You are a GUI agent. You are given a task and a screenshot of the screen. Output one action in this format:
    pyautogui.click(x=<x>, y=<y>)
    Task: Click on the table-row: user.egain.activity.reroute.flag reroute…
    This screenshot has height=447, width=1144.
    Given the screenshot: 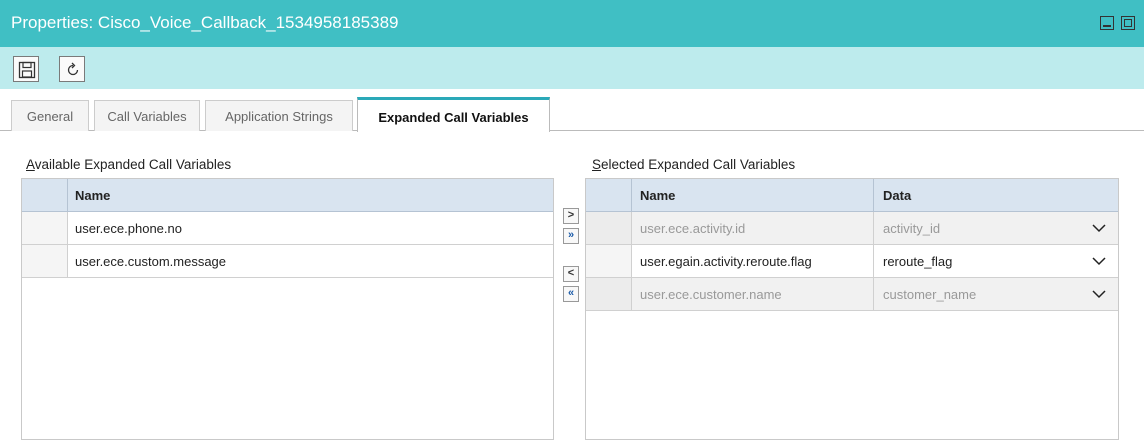 What is the action you would take?
    pyautogui.click(x=852, y=261)
    